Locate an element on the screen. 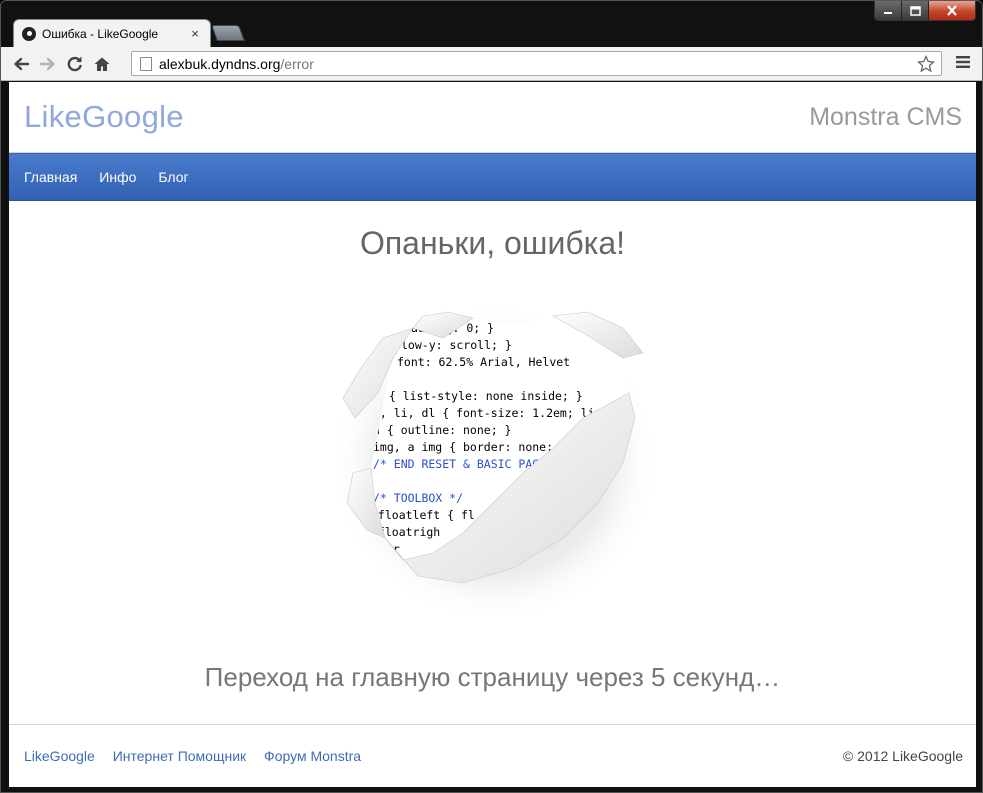 The width and height of the screenshot is (983, 793). minimize-button is located at coordinates (888, 10).